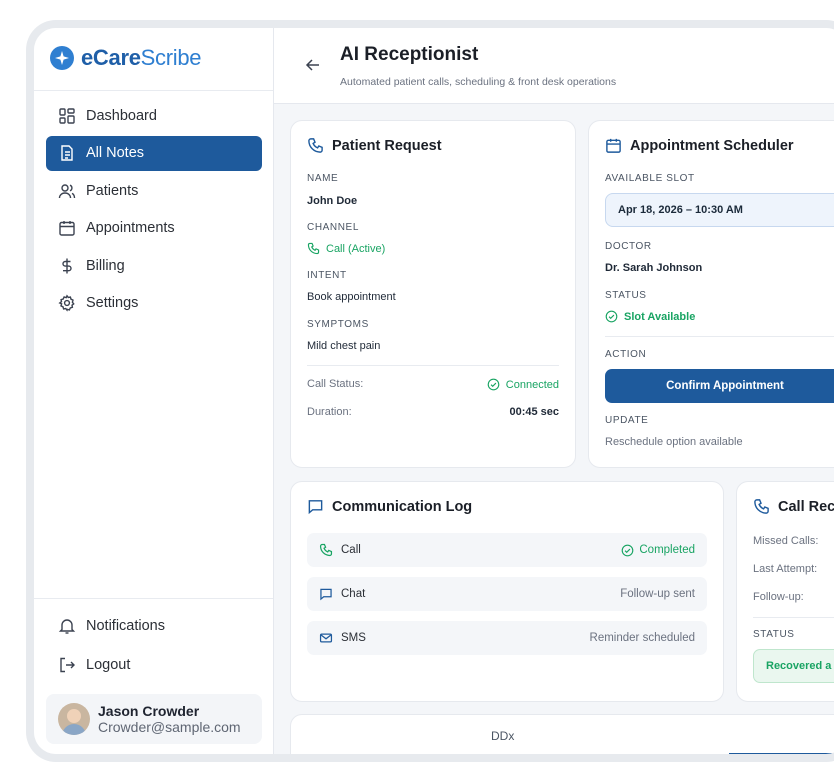 The width and height of the screenshot is (834, 782). I want to click on sidebar-item-label: Settings, so click(112, 303).